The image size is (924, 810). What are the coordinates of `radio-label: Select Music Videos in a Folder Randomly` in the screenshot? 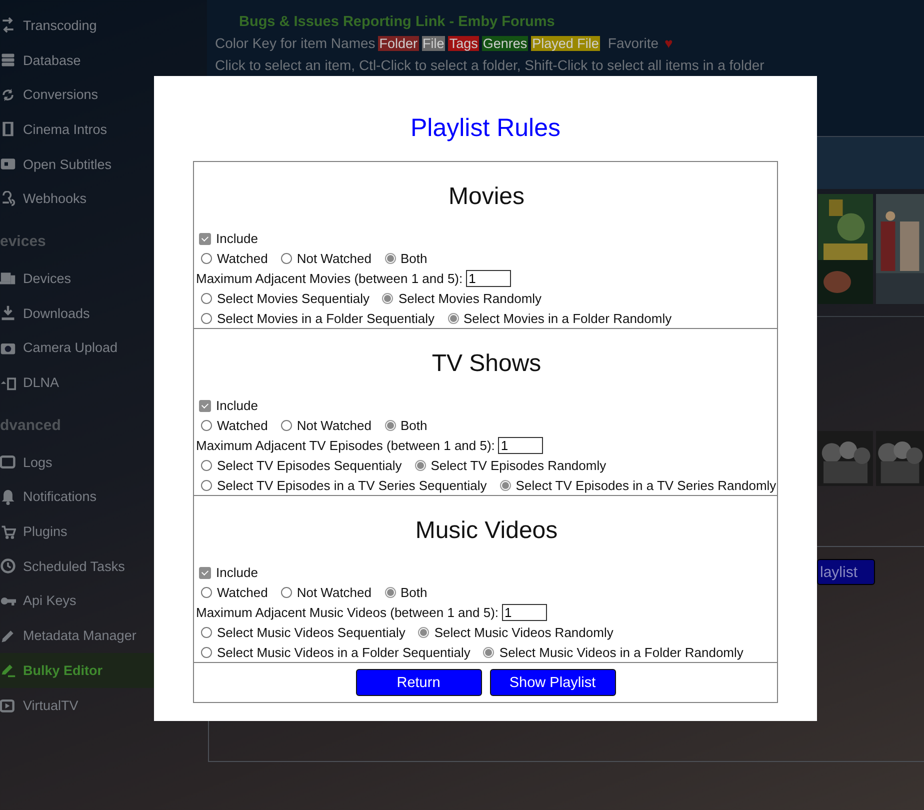 It's located at (621, 652).